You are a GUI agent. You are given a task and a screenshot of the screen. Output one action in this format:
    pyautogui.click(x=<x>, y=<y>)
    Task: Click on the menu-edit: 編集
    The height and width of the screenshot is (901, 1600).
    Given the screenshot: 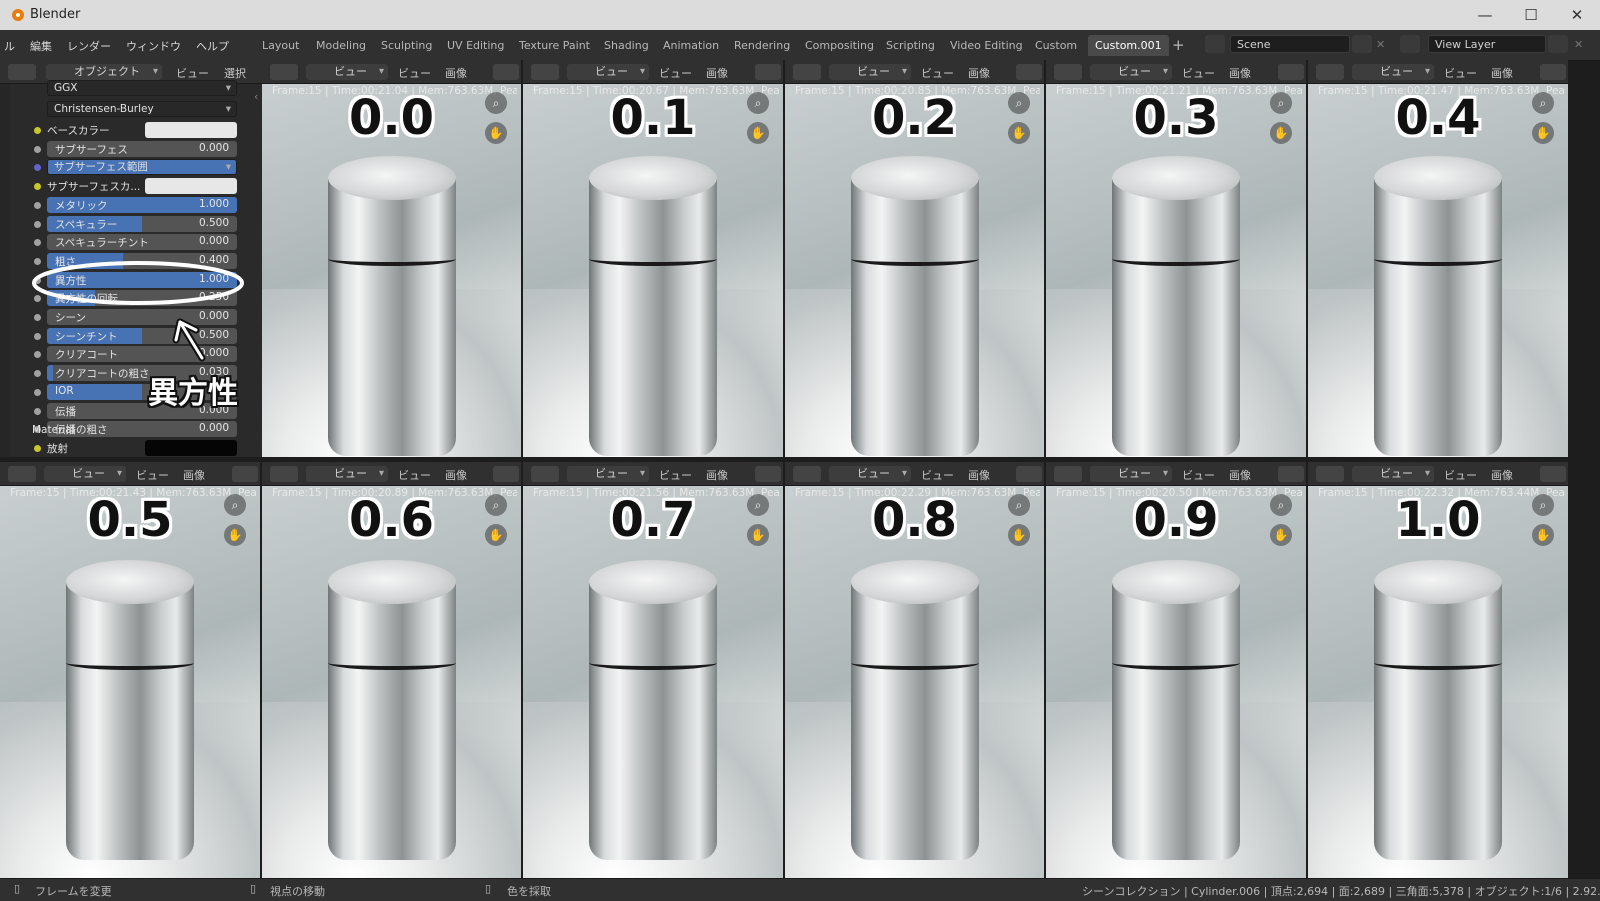 What is the action you would take?
    pyautogui.click(x=41, y=46)
    